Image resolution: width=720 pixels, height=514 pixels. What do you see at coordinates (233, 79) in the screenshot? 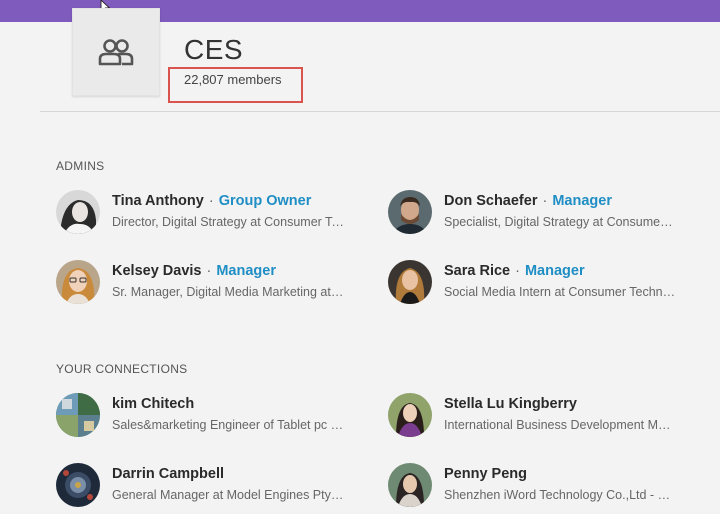
I see `members-count: 22,807 members` at bounding box center [233, 79].